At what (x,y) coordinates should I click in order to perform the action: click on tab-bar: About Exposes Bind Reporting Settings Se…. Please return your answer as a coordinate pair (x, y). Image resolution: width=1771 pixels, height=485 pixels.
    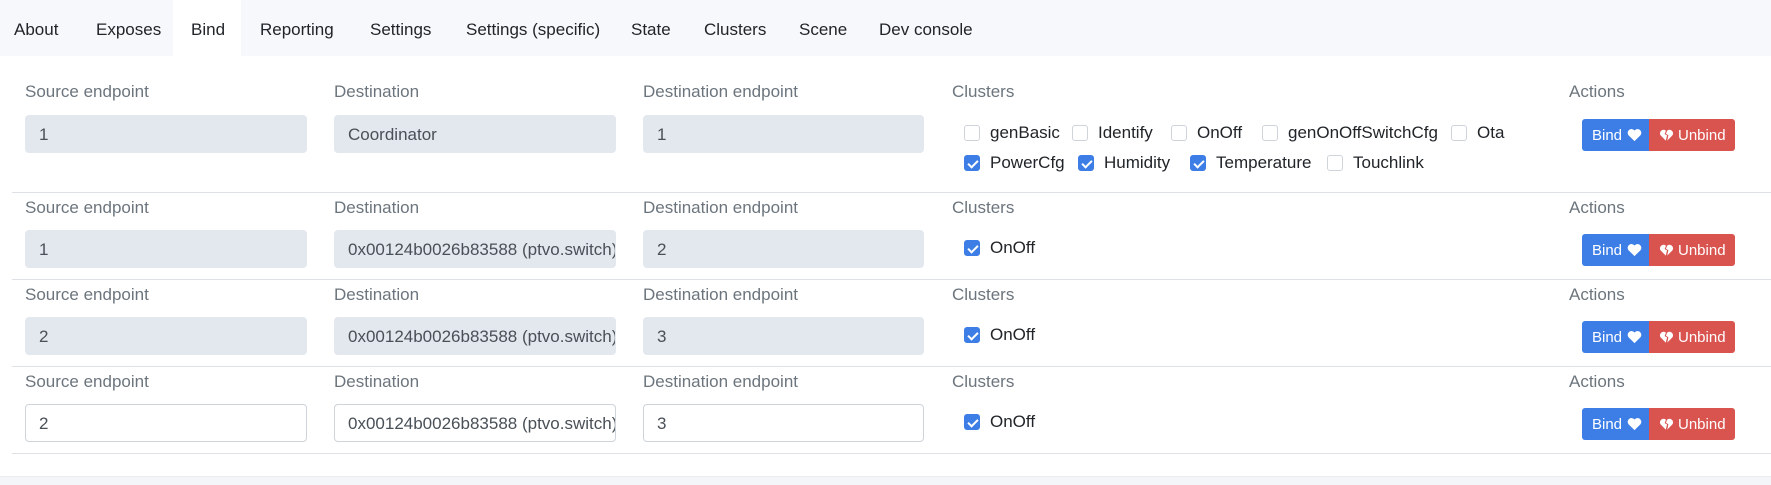
    Looking at the image, I should click on (885, 28).